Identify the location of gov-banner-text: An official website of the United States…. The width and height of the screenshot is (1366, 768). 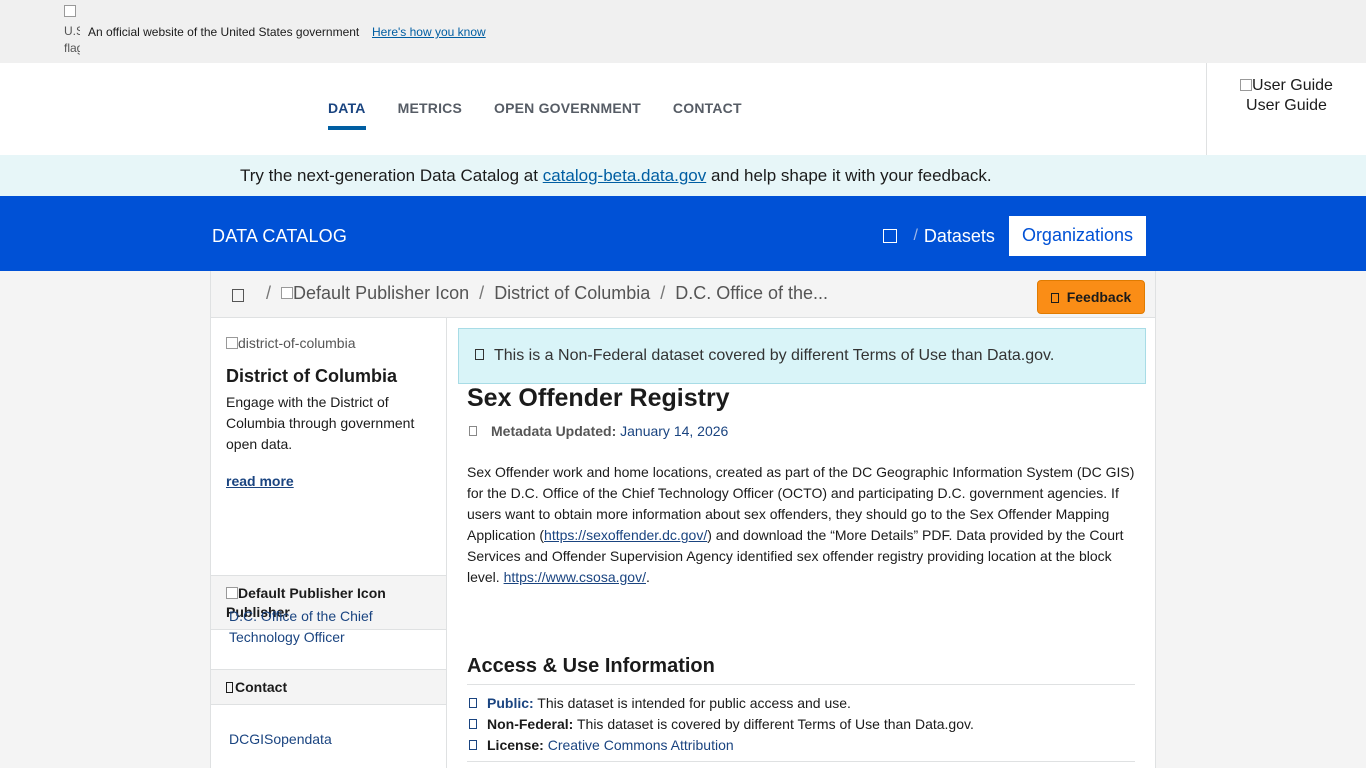
(224, 32).